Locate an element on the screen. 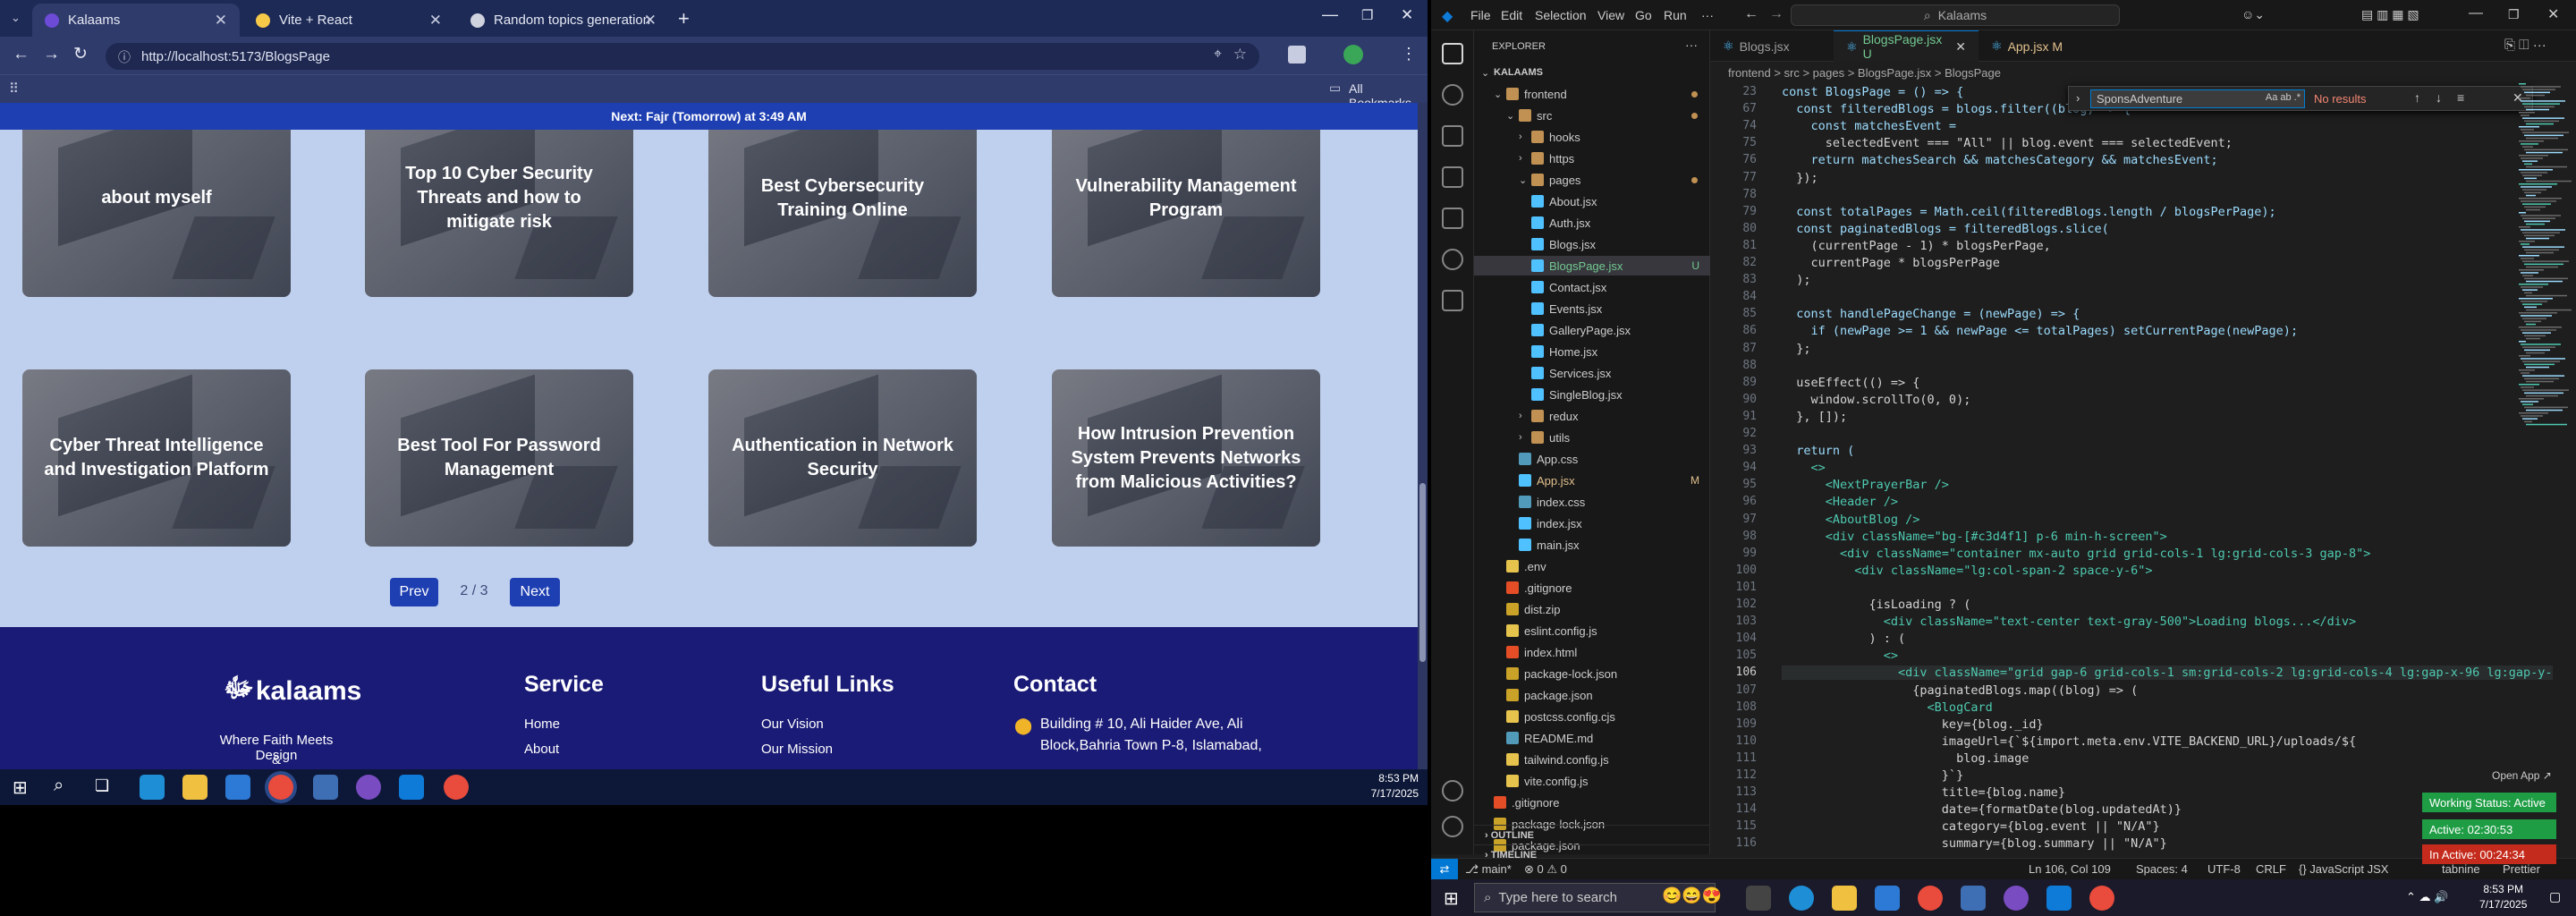 Image resolution: width=2576 pixels, height=916 pixels. blog-card: Vulnerability Management Program is located at coordinates (1186, 200).